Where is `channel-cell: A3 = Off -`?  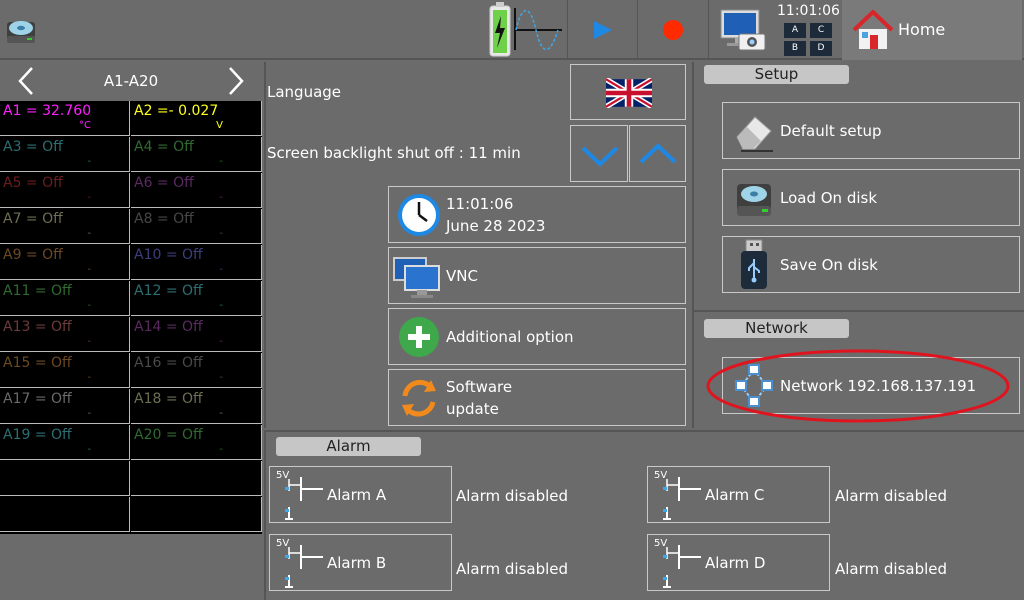
channel-cell: A3 = Off - is located at coordinates (65, 154).